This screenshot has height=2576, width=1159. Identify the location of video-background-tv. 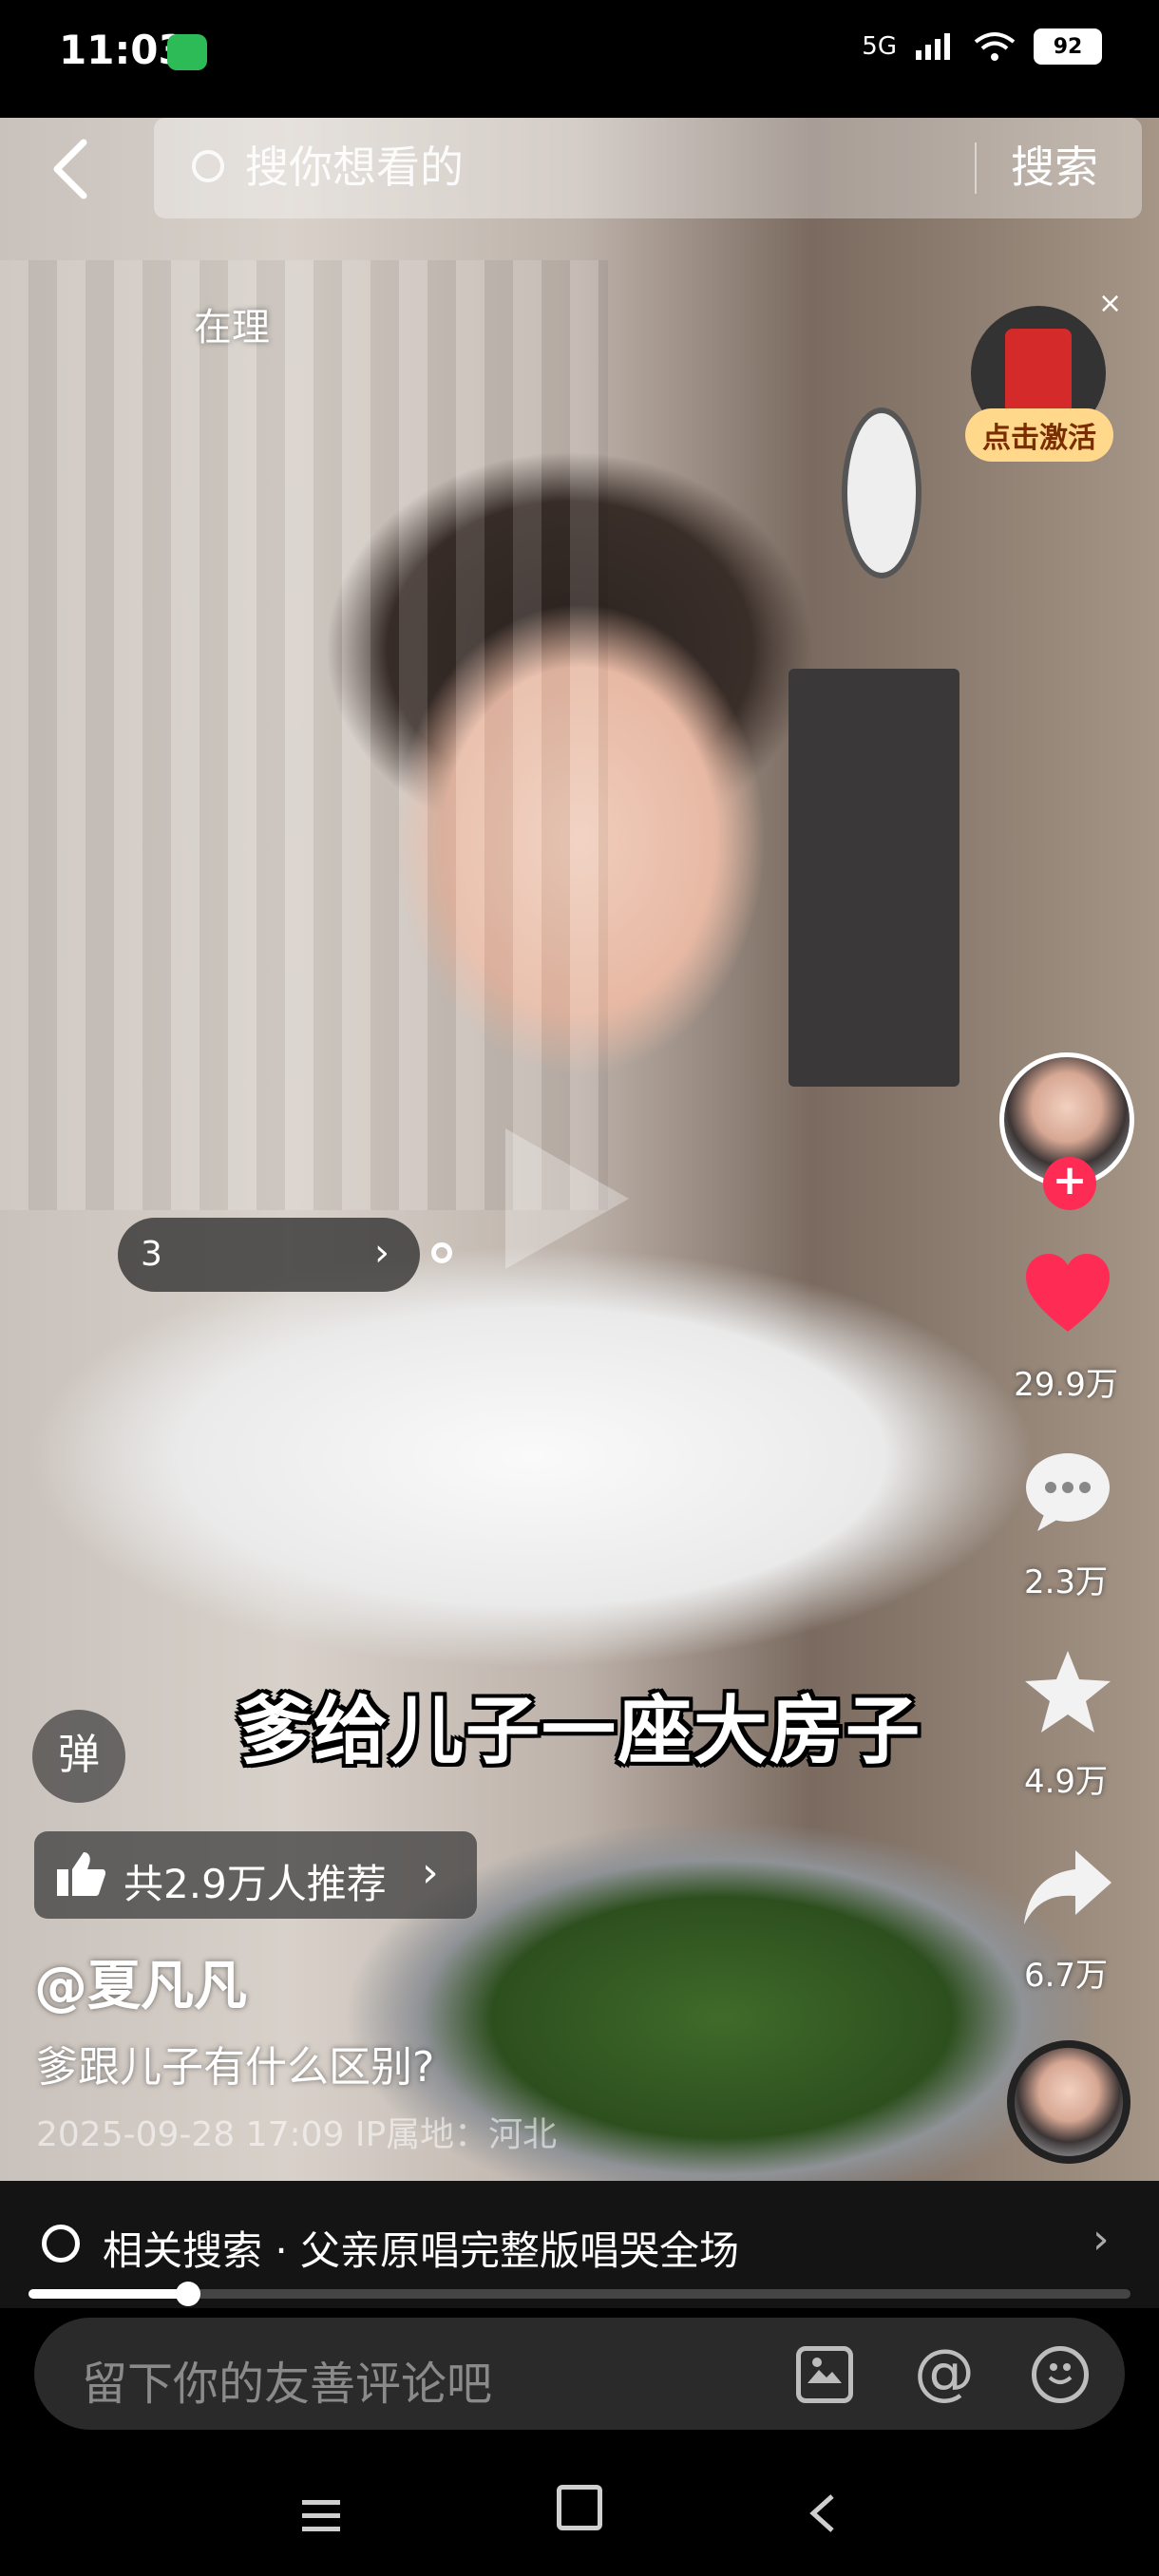
(874, 878).